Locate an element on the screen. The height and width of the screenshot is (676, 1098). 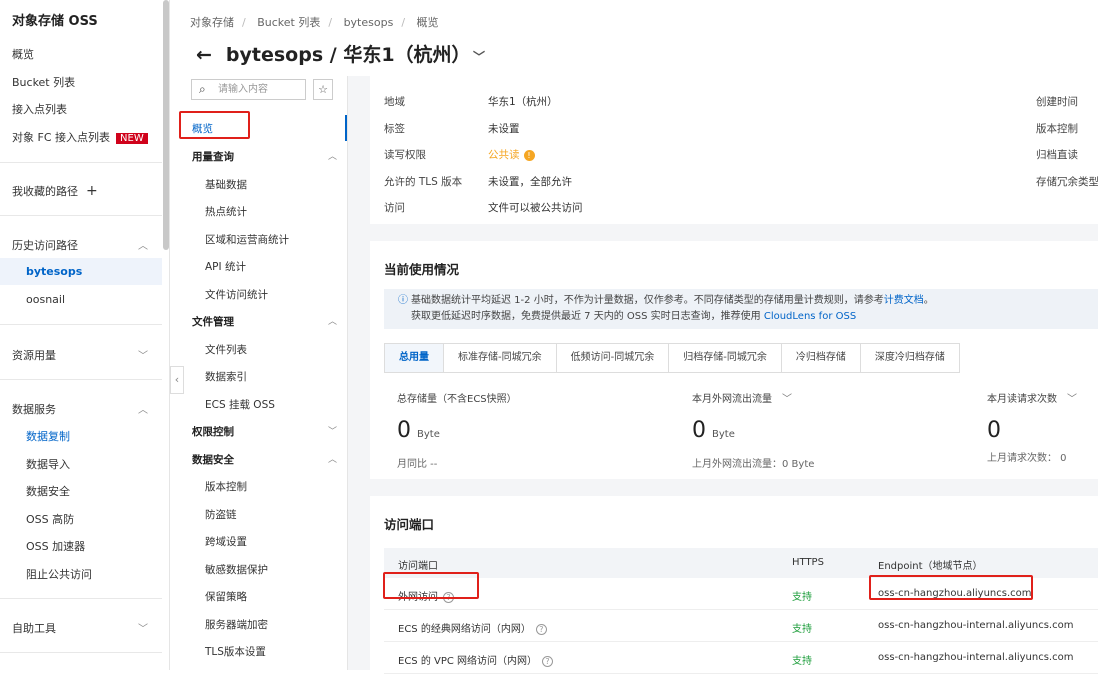
sidebar-title: 对象存储 OSS is located at coordinates (55, 21).